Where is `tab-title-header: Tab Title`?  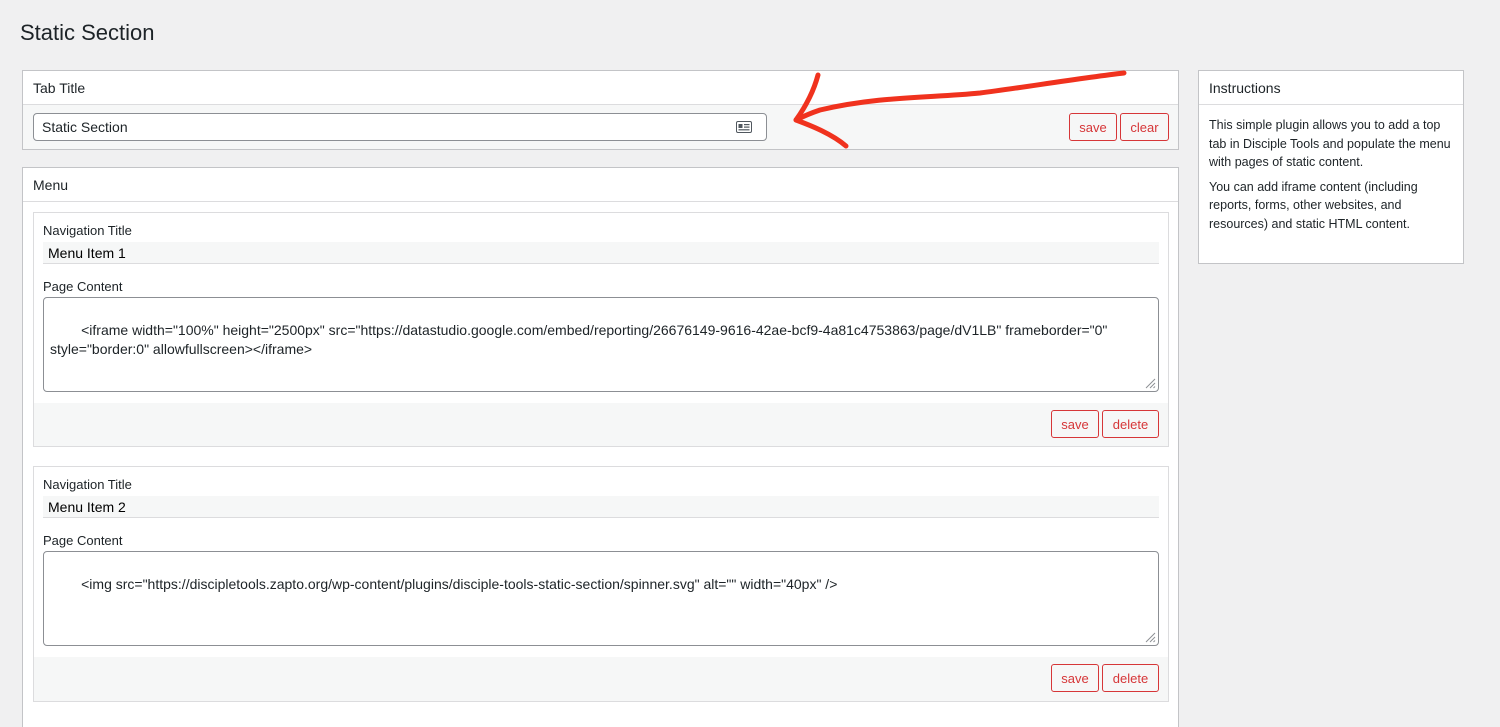 tab-title-header: Tab Title is located at coordinates (600, 88).